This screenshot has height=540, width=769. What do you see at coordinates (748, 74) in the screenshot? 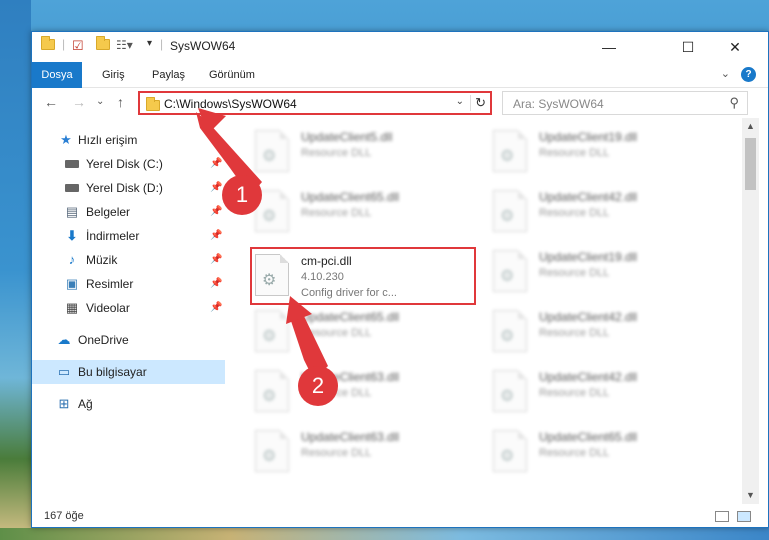
I see `help-icon: ?` at bounding box center [748, 74].